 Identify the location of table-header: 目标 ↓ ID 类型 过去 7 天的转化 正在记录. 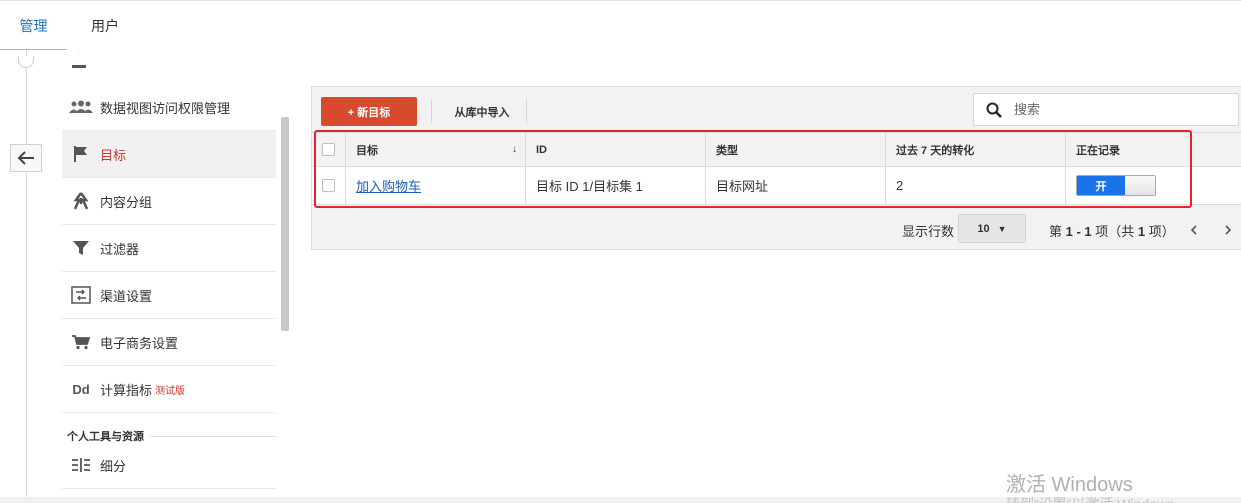
(776, 150).